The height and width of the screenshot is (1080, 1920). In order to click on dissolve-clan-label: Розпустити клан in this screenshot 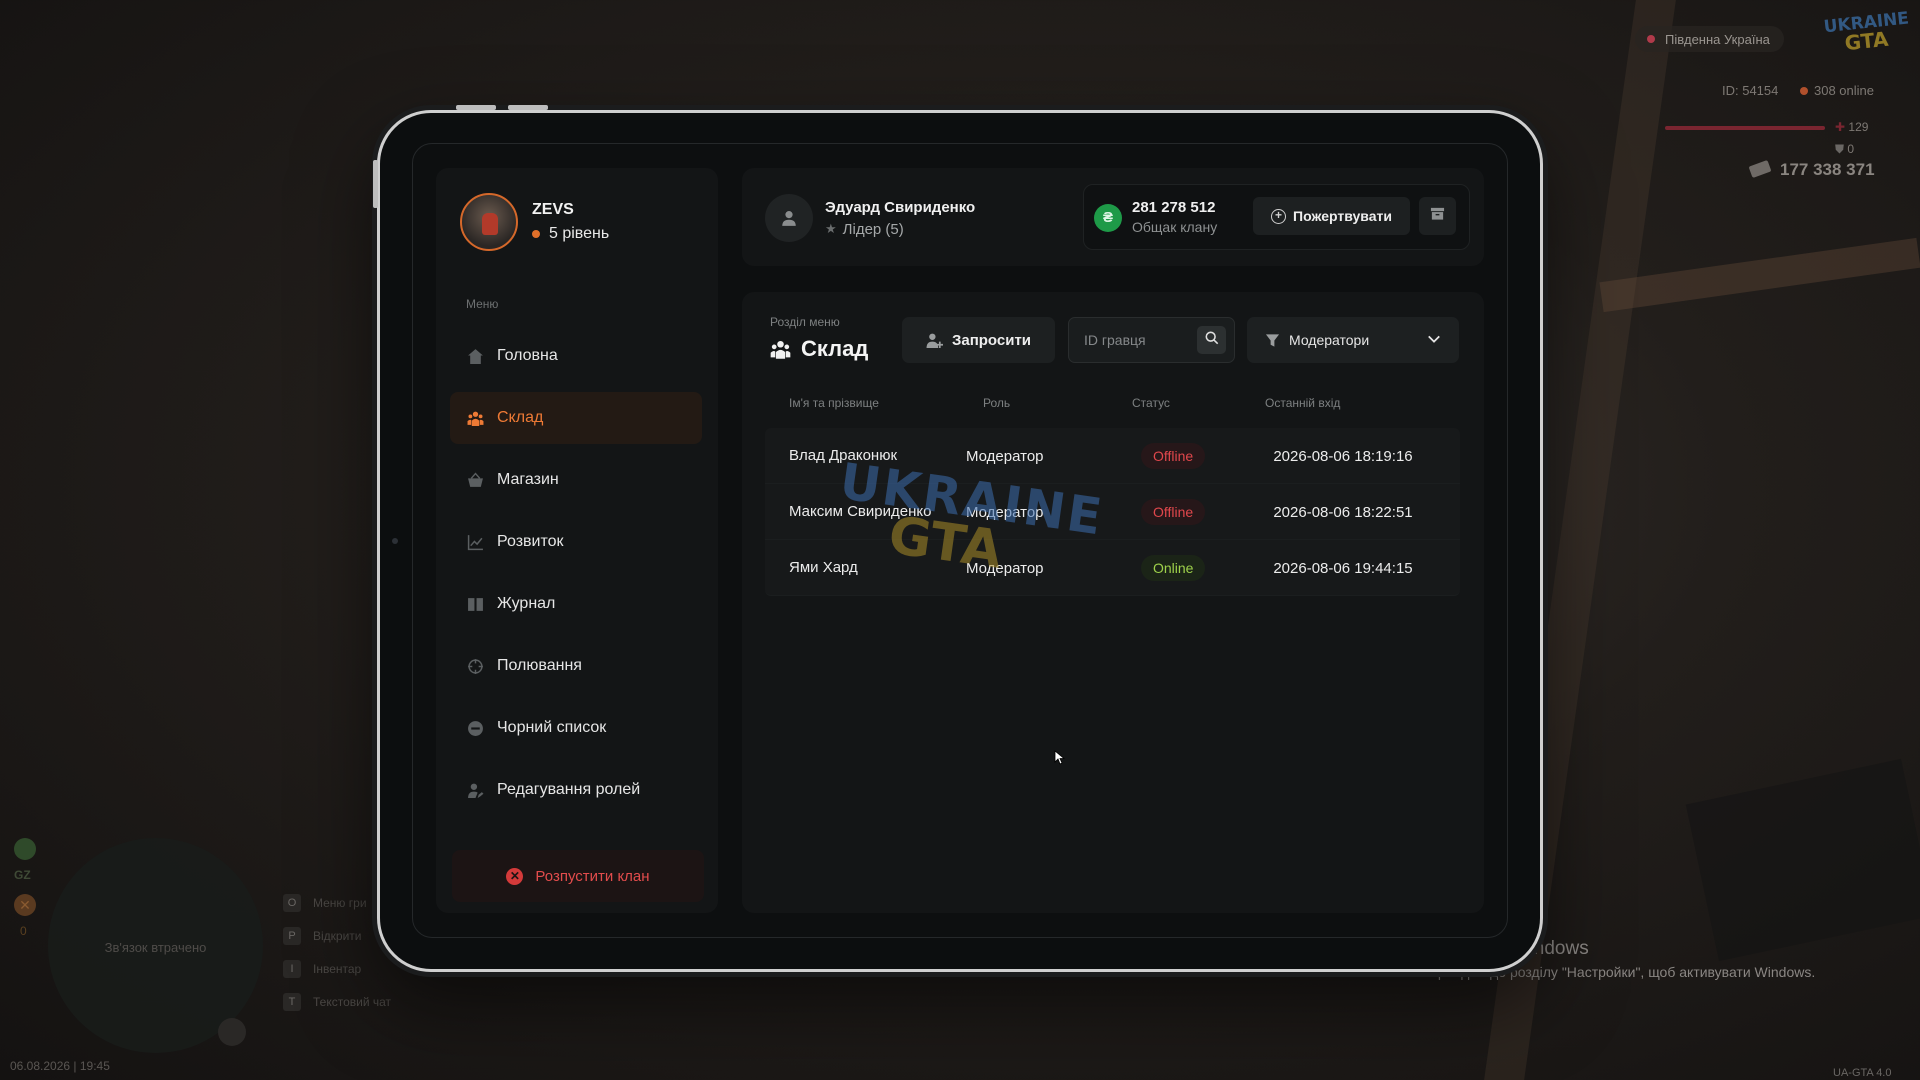, I will do `click(592, 876)`.